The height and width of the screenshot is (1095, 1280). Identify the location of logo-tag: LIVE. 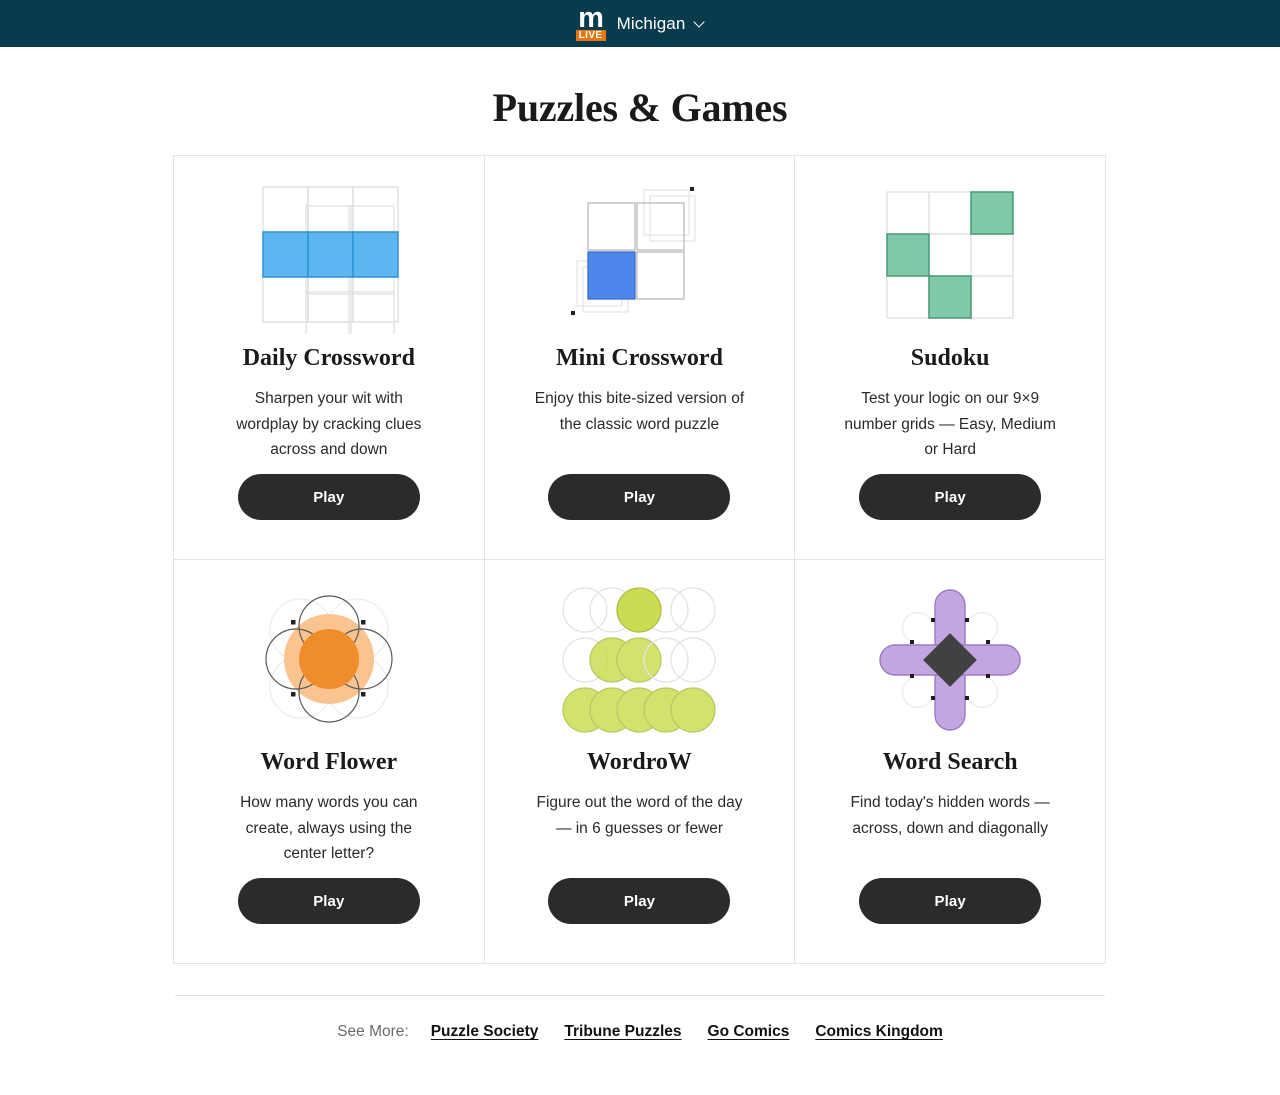
(590, 35).